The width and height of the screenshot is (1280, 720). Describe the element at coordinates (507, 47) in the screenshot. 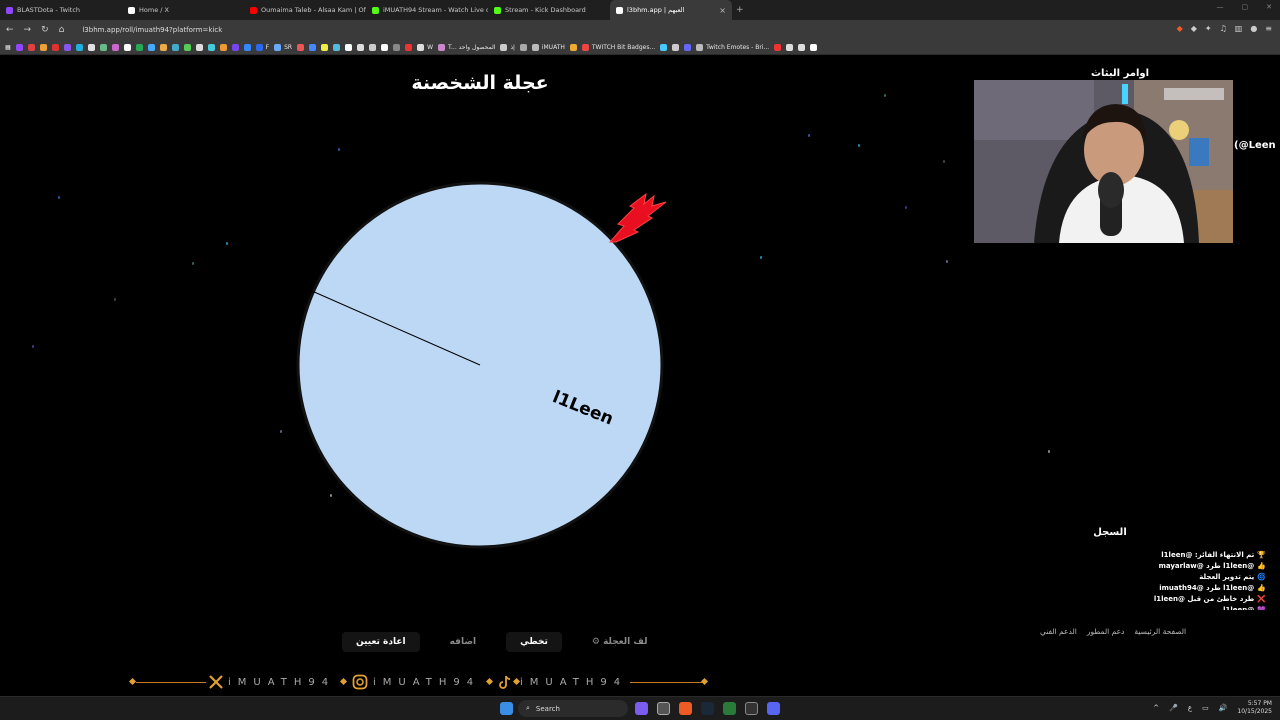

I see `bookmark-item: إذ` at that location.